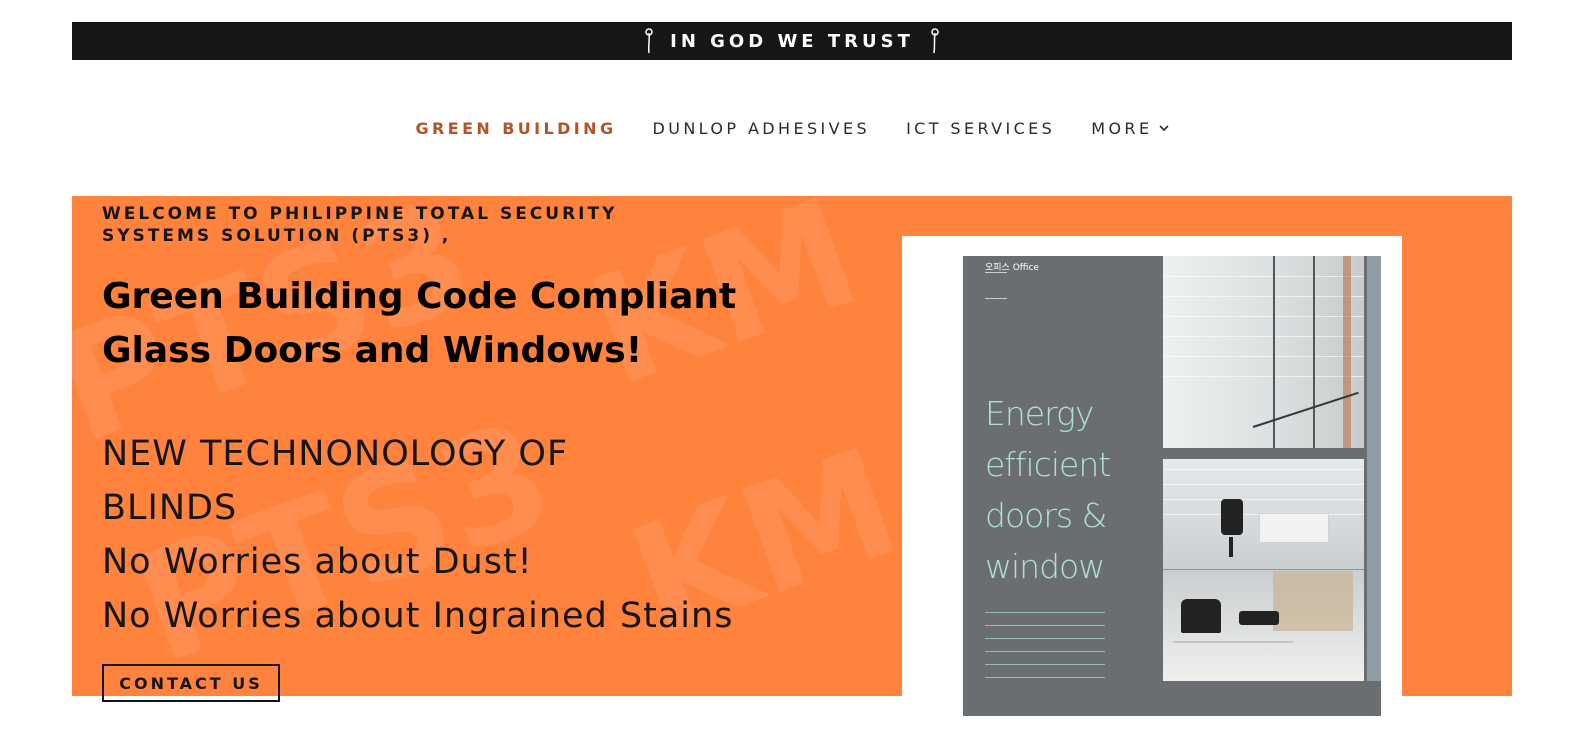 The height and width of the screenshot is (737, 1586). Describe the element at coordinates (1122, 128) in the screenshot. I see `nav-item-more-label: MORE` at that location.